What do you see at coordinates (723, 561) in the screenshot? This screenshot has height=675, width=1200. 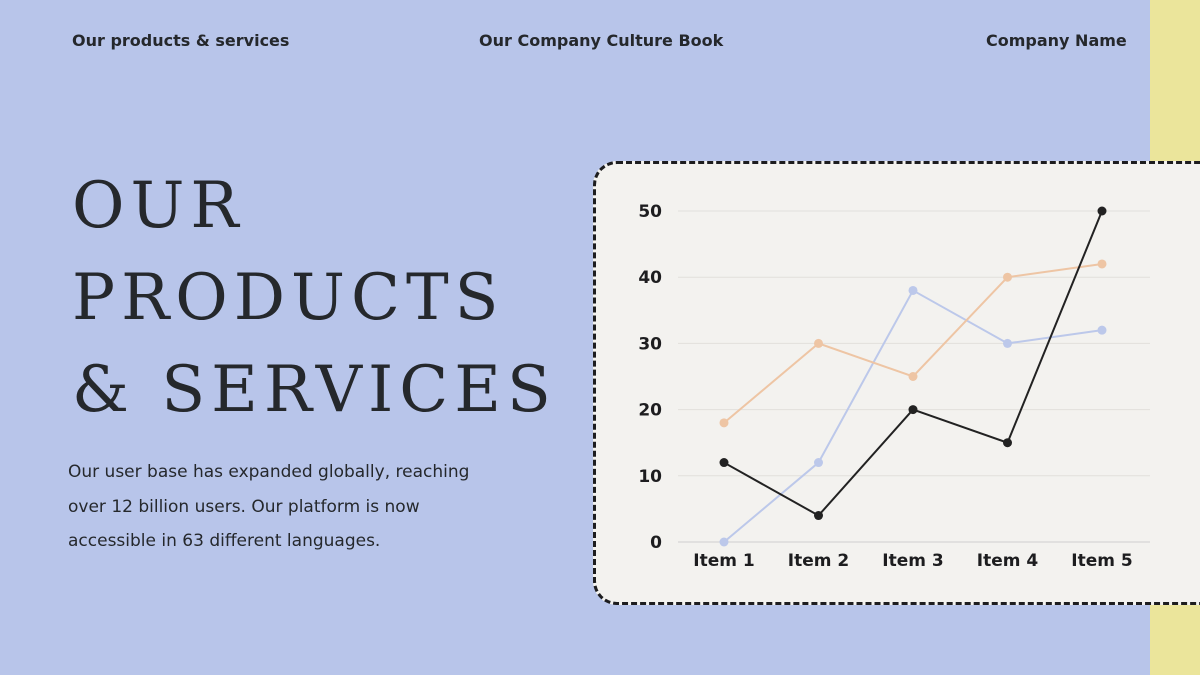 I see `x-tick-label: Item 1` at bounding box center [723, 561].